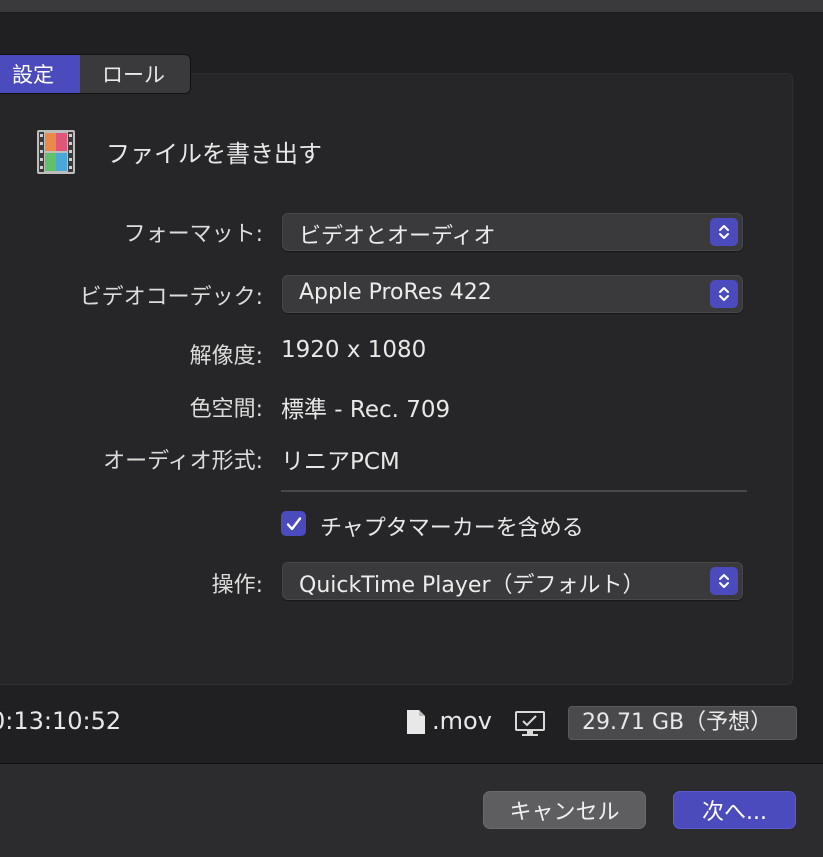 The image size is (823, 857). Describe the element at coordinates (193, 234) in the screenshot. I see `format-label: フォーマット:` at that location.